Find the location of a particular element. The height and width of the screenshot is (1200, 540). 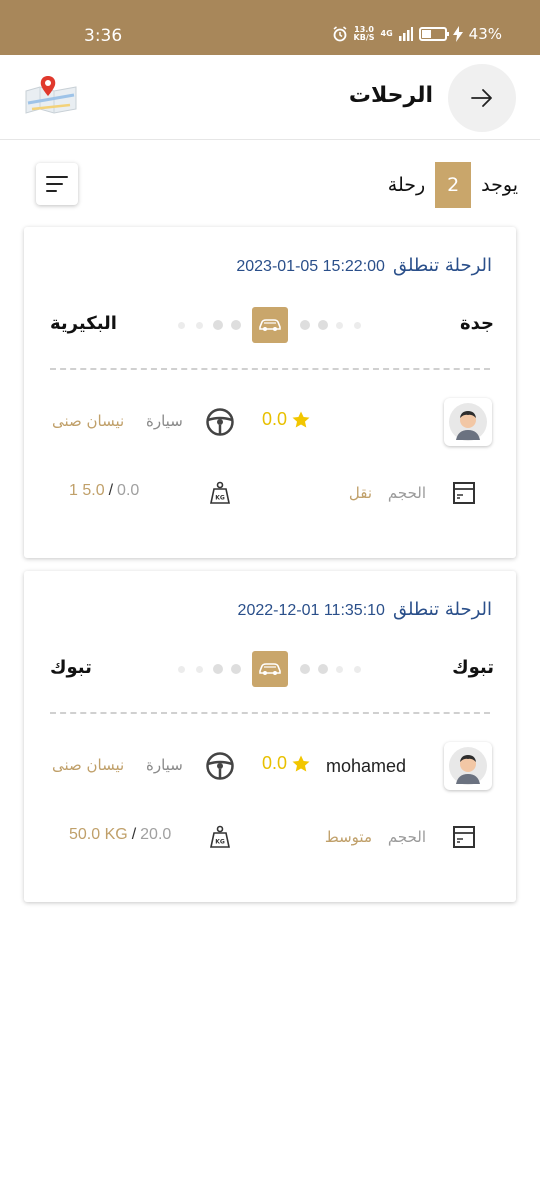

map-pin-icon is located at coordinates (51, 96).